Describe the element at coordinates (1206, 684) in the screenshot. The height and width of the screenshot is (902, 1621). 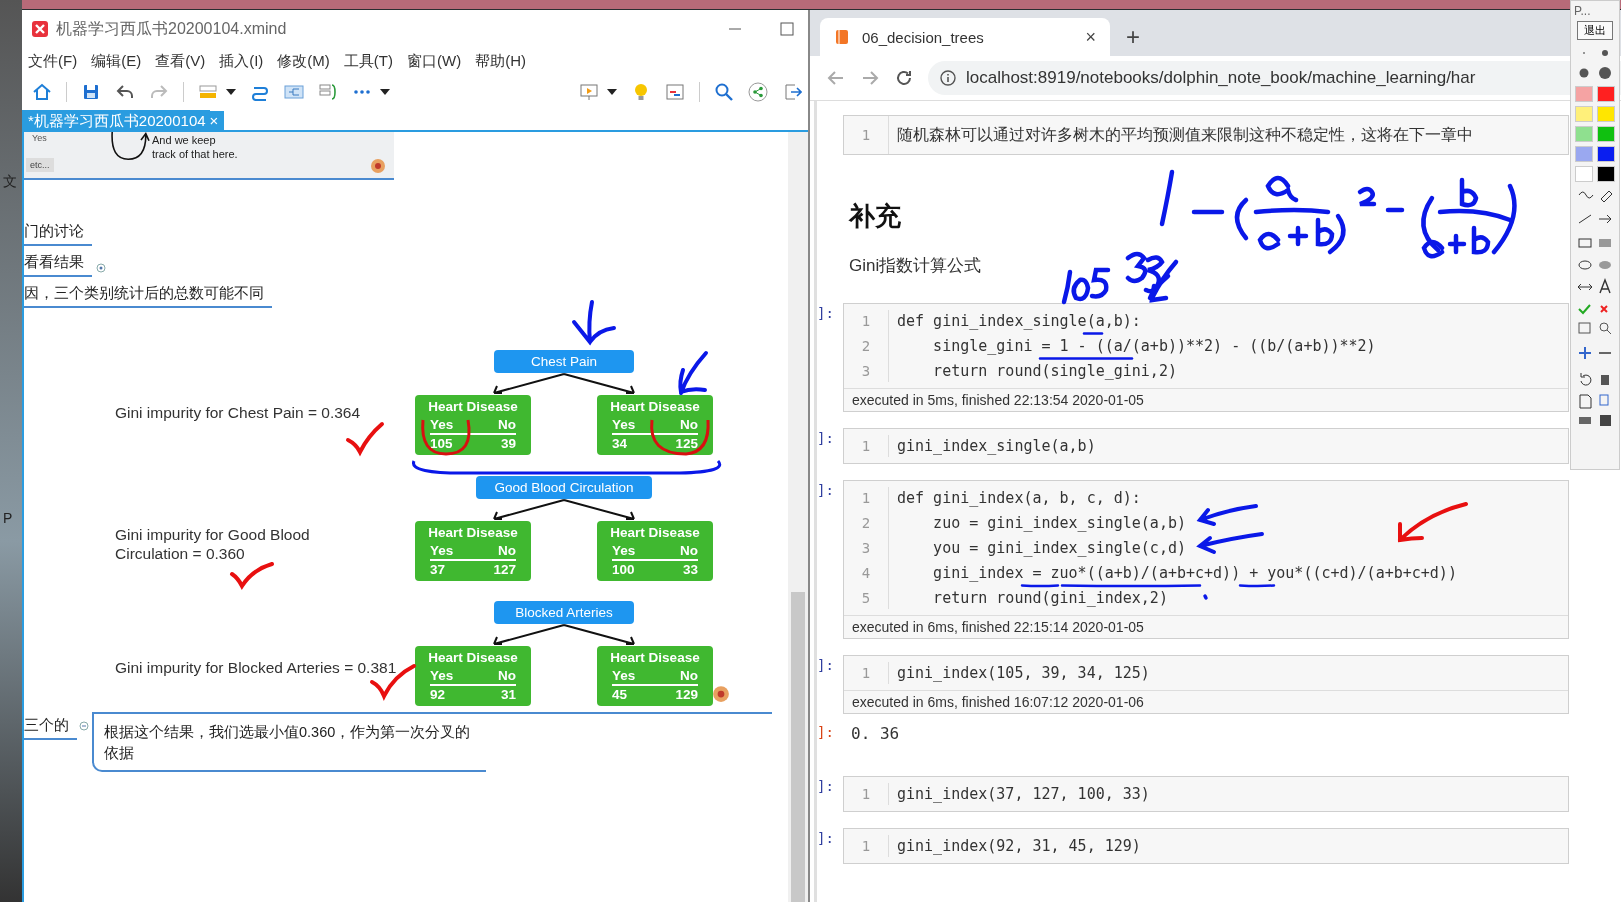
I see `code-cell: 1 gini_index(105, 39, 34, 125) executed in 6ms, finished 16:07:12 2020-01-06` at that location.